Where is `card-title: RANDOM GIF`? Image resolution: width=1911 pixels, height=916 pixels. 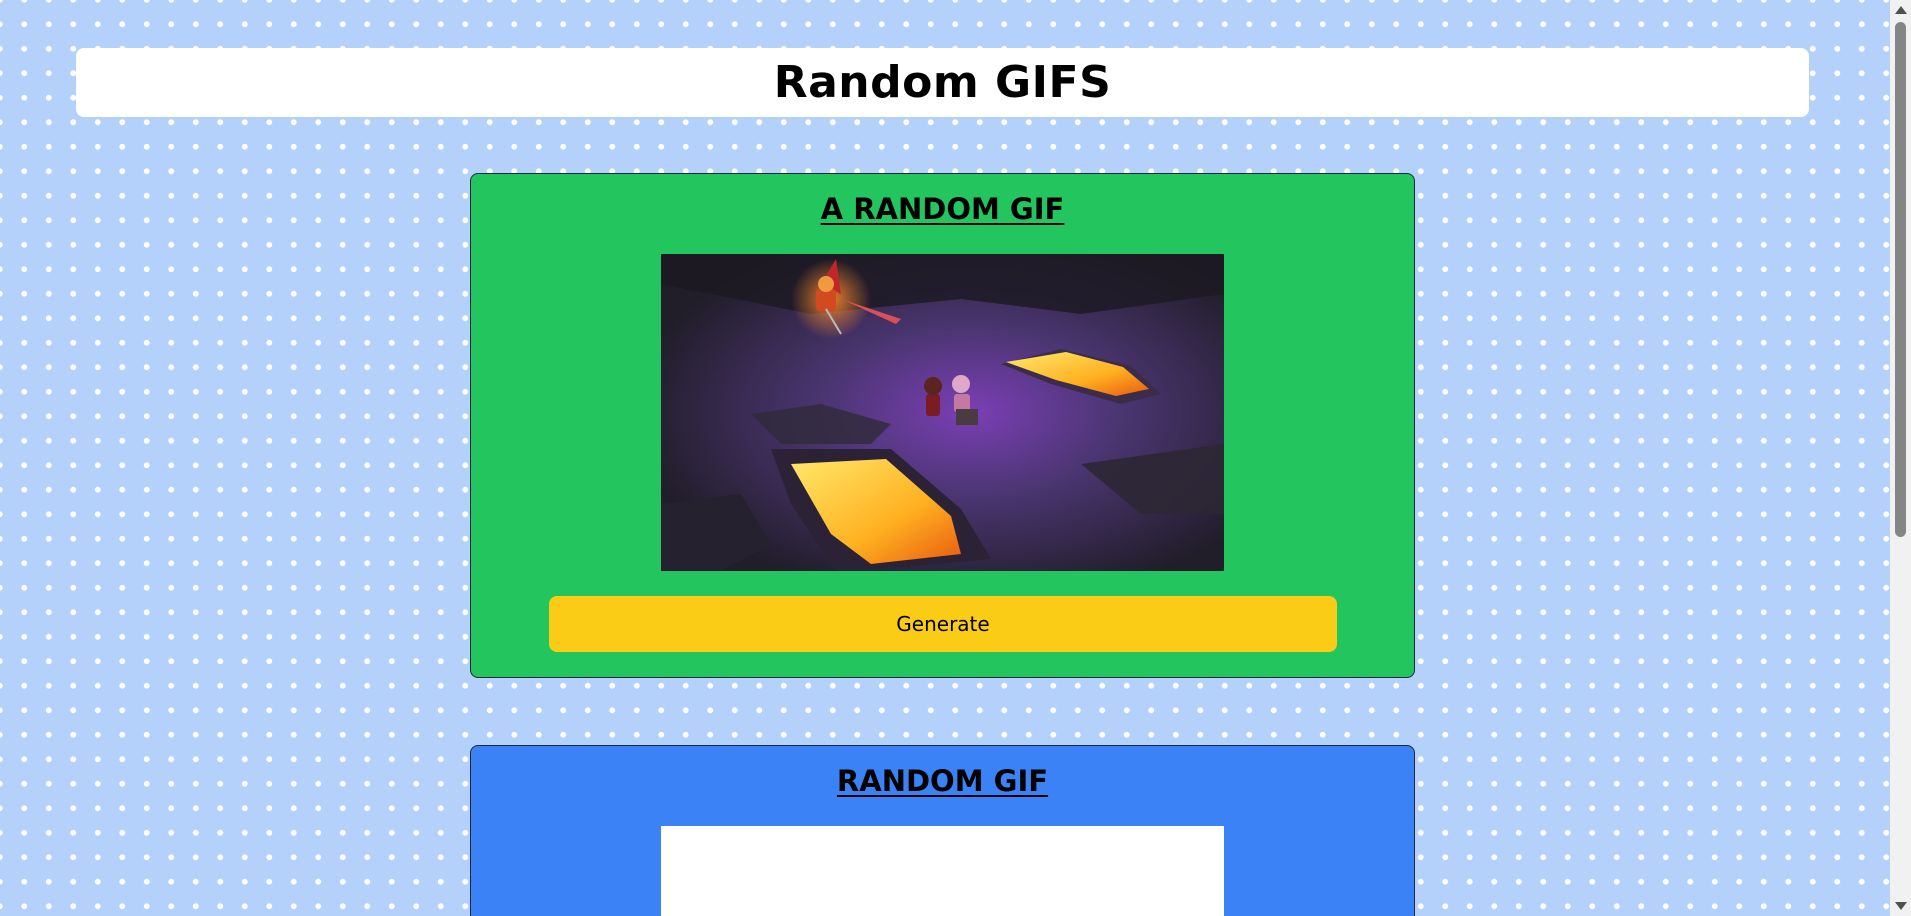 card-title: RANDOM GIF is located at coordinates (942, 781).